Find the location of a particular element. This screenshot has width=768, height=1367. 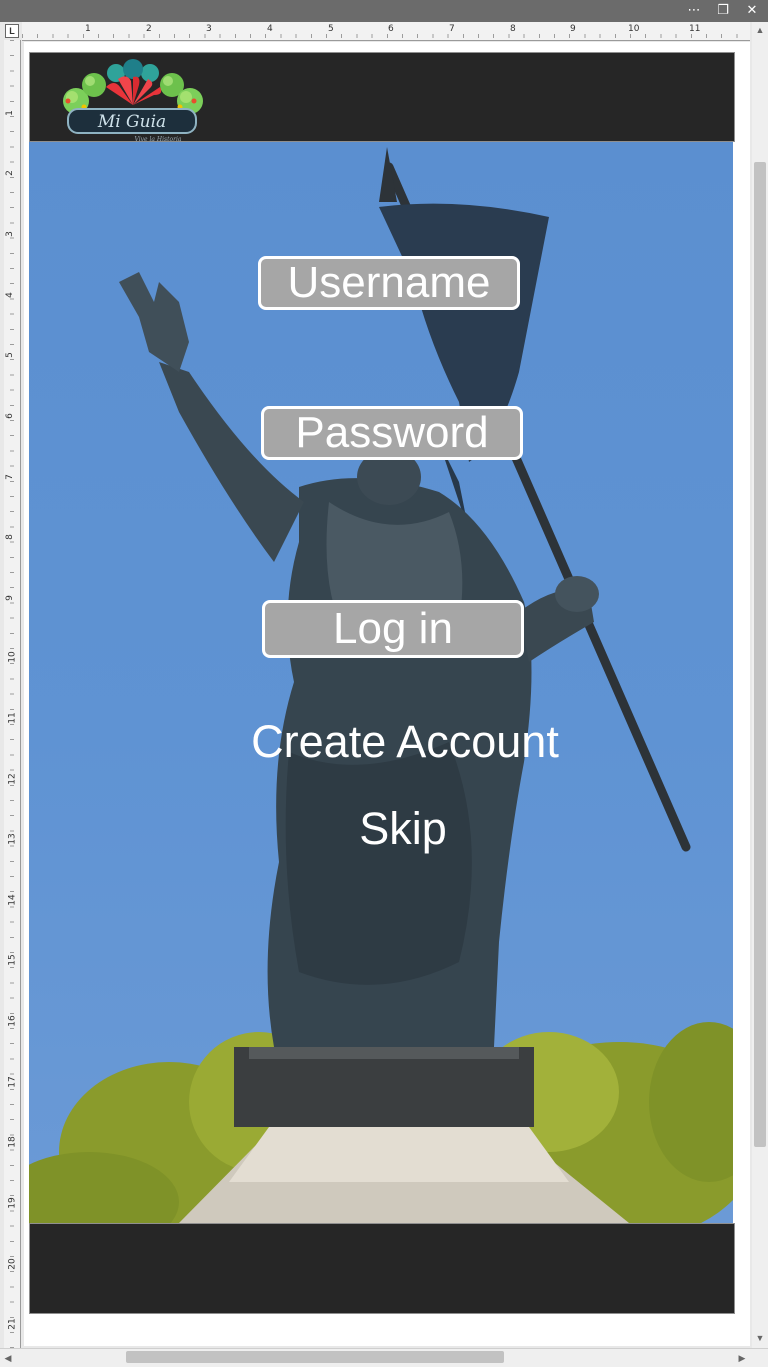

horizontal-scrollbar: ◀ ▶ is located at coordinates (384, 1357).